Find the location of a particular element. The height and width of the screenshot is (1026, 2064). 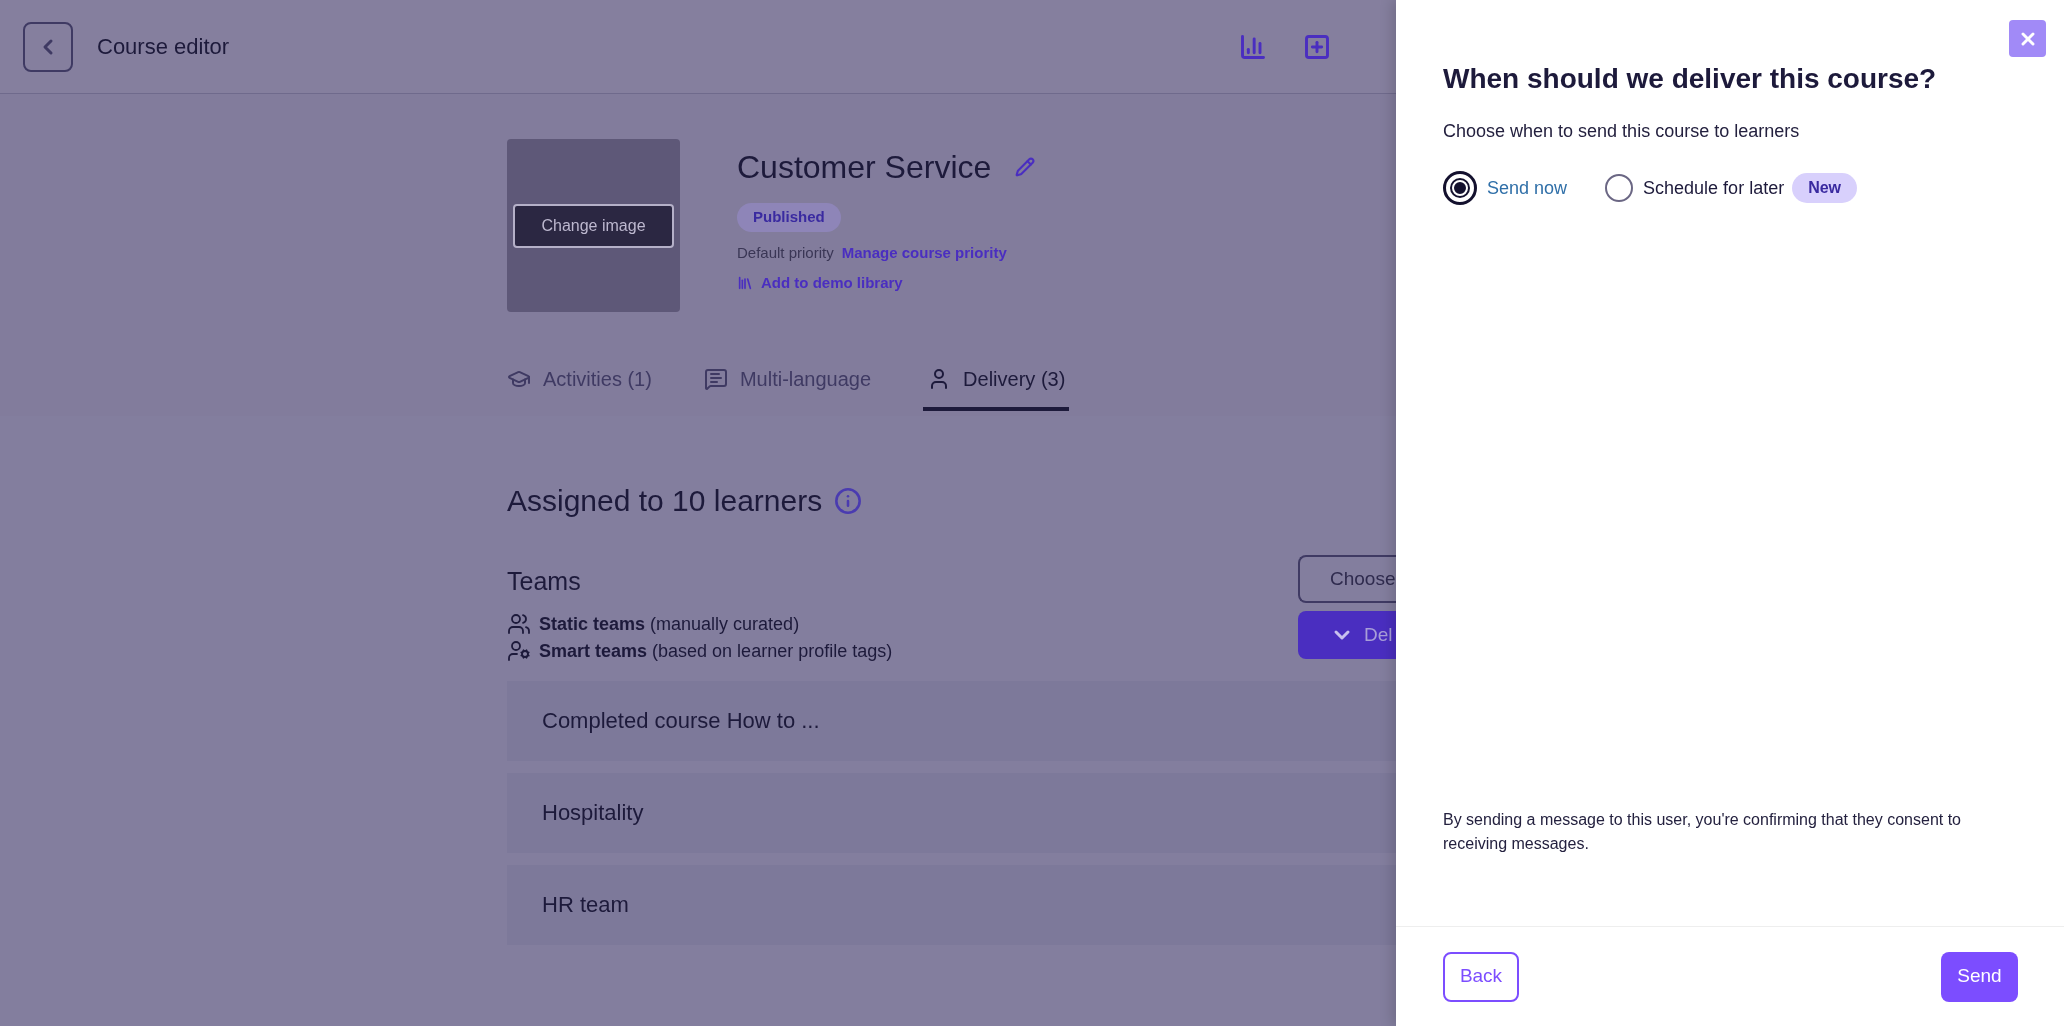

legend-text: Static teams (manually curated) is located at coordinates (669, 624).